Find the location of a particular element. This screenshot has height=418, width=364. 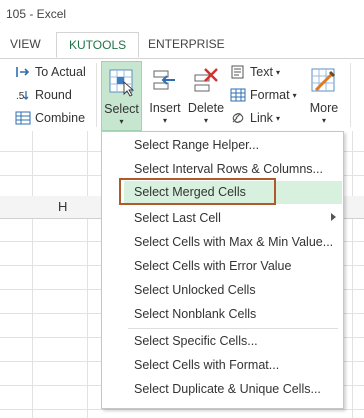

menu-item-select-nonblank-cells: Select Nonblank Cells is located at coordinates (233, 314).